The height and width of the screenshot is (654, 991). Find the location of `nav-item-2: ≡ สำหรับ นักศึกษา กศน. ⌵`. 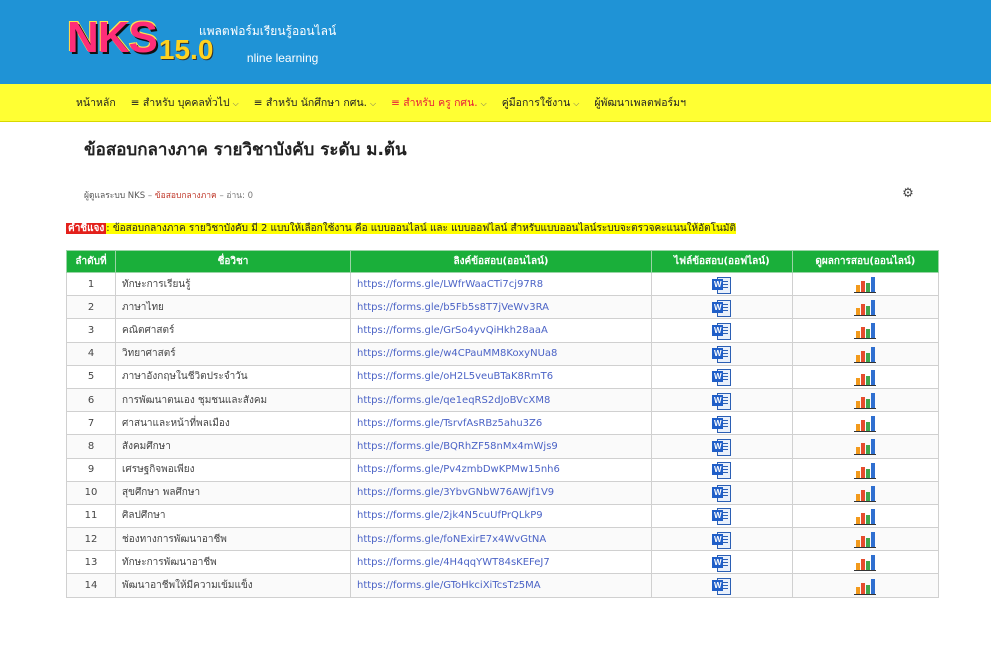

nav-item-2: ≡ สำหรับ นักศึกษา กศน. ⌵ is located at coordinates (315, 102).